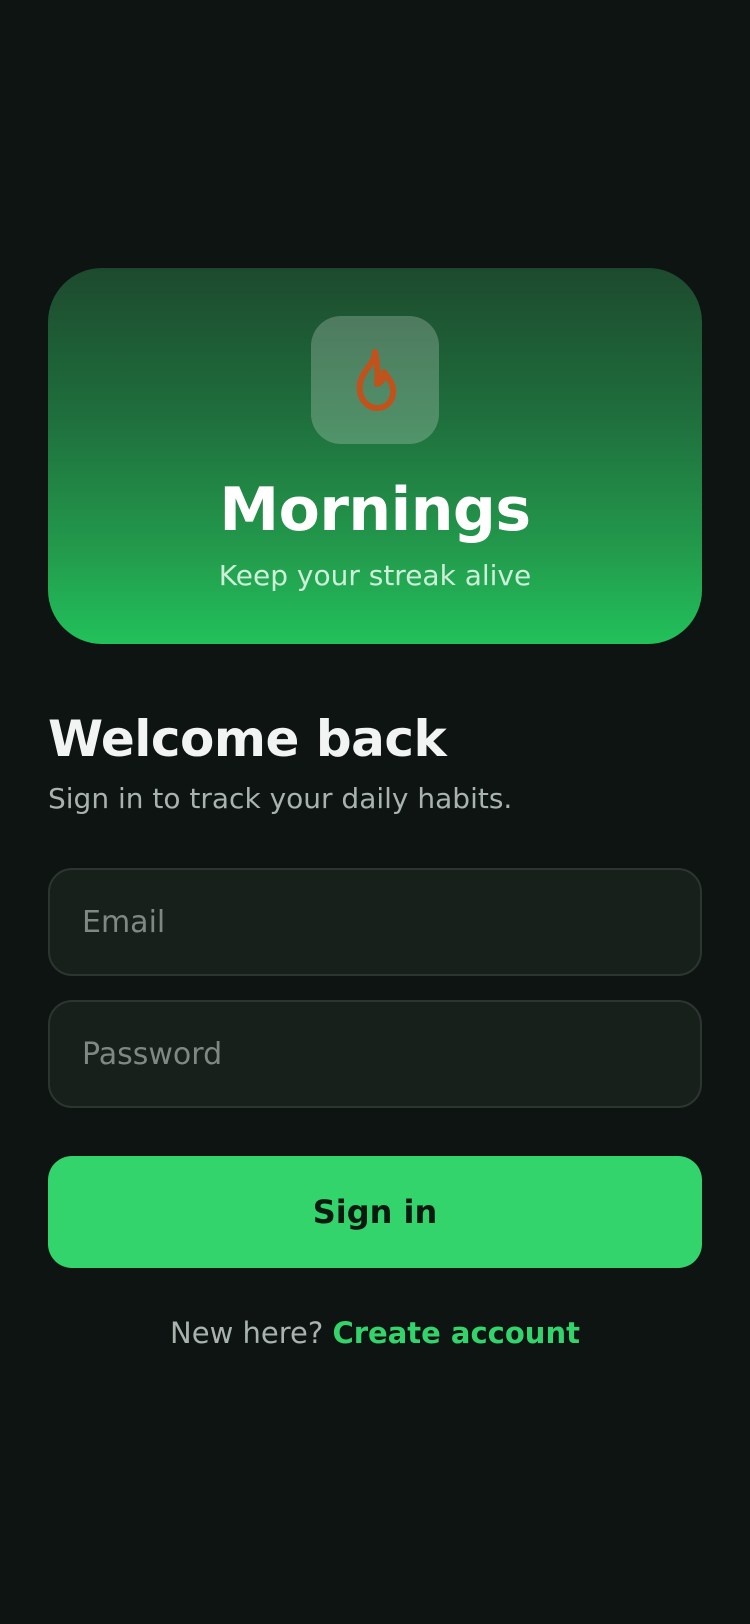 The width and height of the screenshot is (750, 1624). I want to click on create-account-prompt: New here? Create account, so click(375, 1333).